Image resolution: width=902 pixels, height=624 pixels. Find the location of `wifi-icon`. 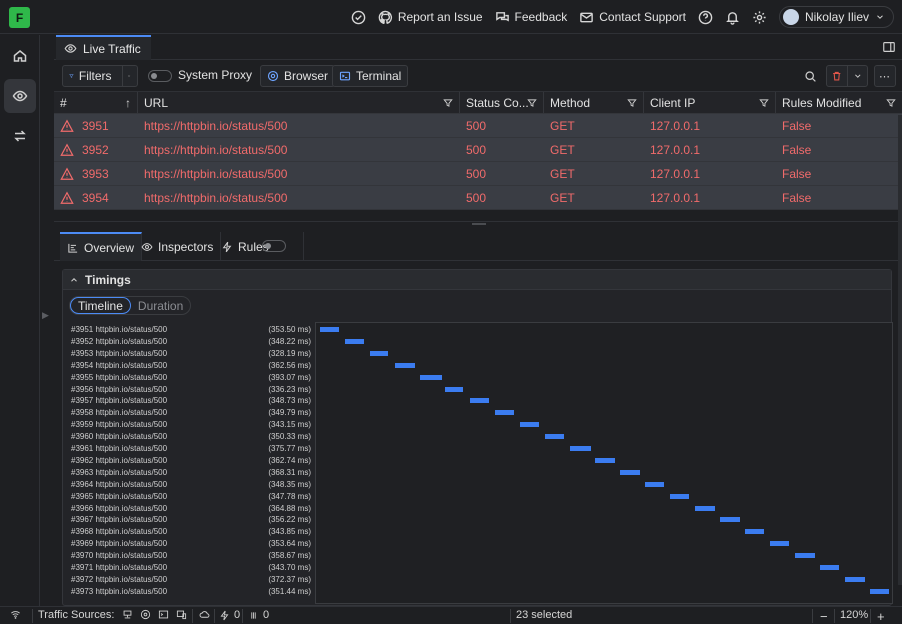

wifi-icon is located at coordinates (15, 614).